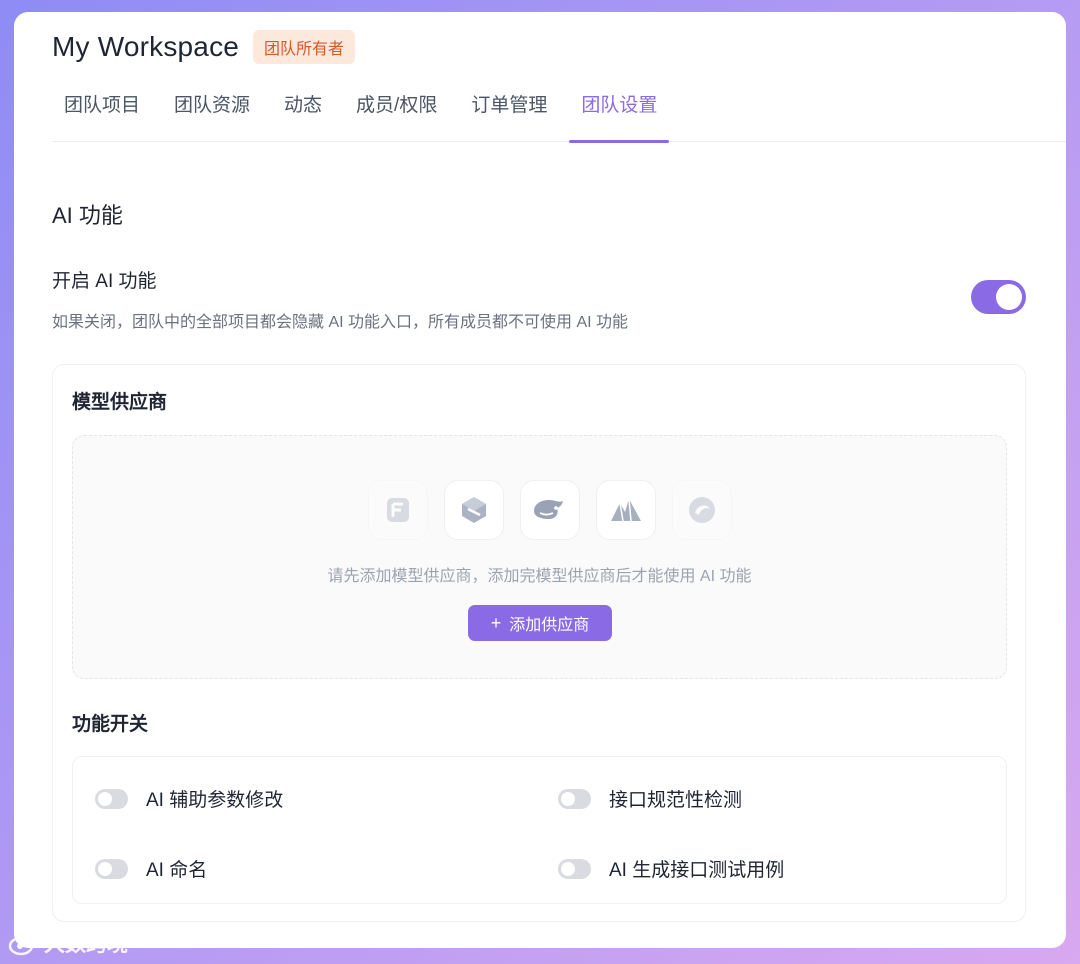 This screenshot has width=1080, height=964. What do you see at coordinates (120, 402) in the screenshot?
I see `model-provider-title: 模型供应商` at bounding box center [120, 402].